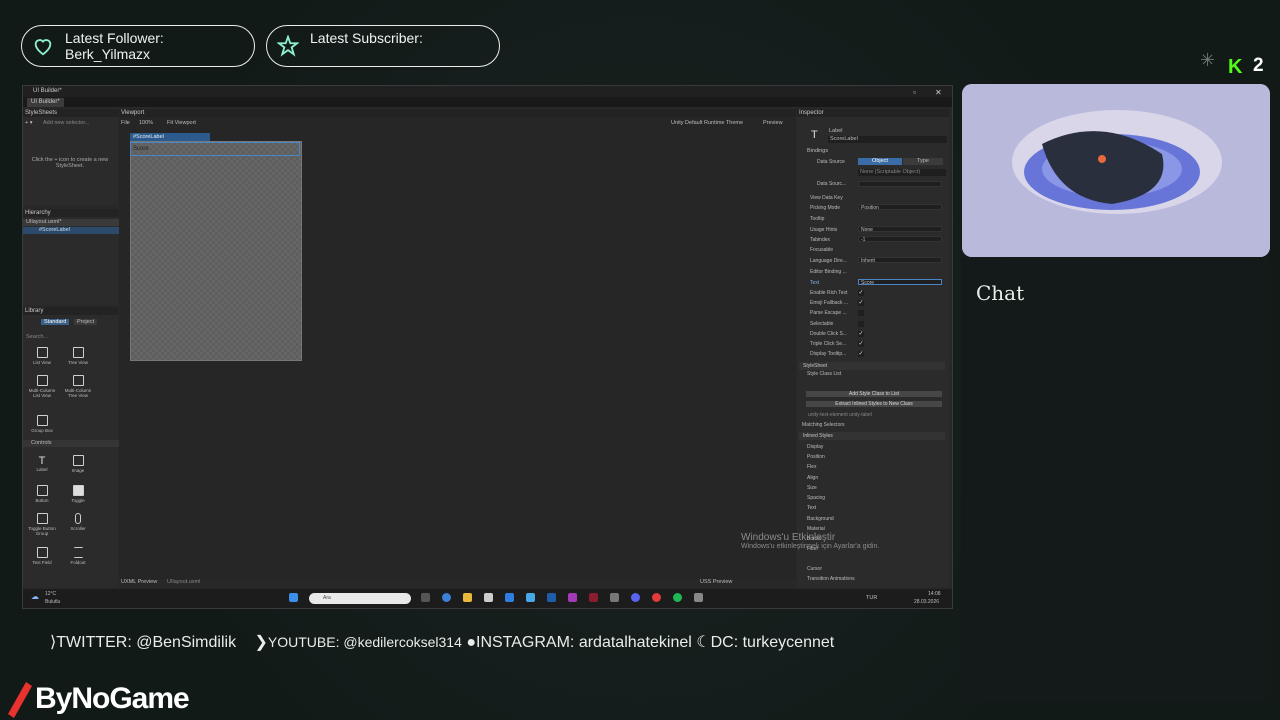 Image resolution: width=1280 pixels, height=720 pixels. I want to click on style-position: Position, so click(816, 457).